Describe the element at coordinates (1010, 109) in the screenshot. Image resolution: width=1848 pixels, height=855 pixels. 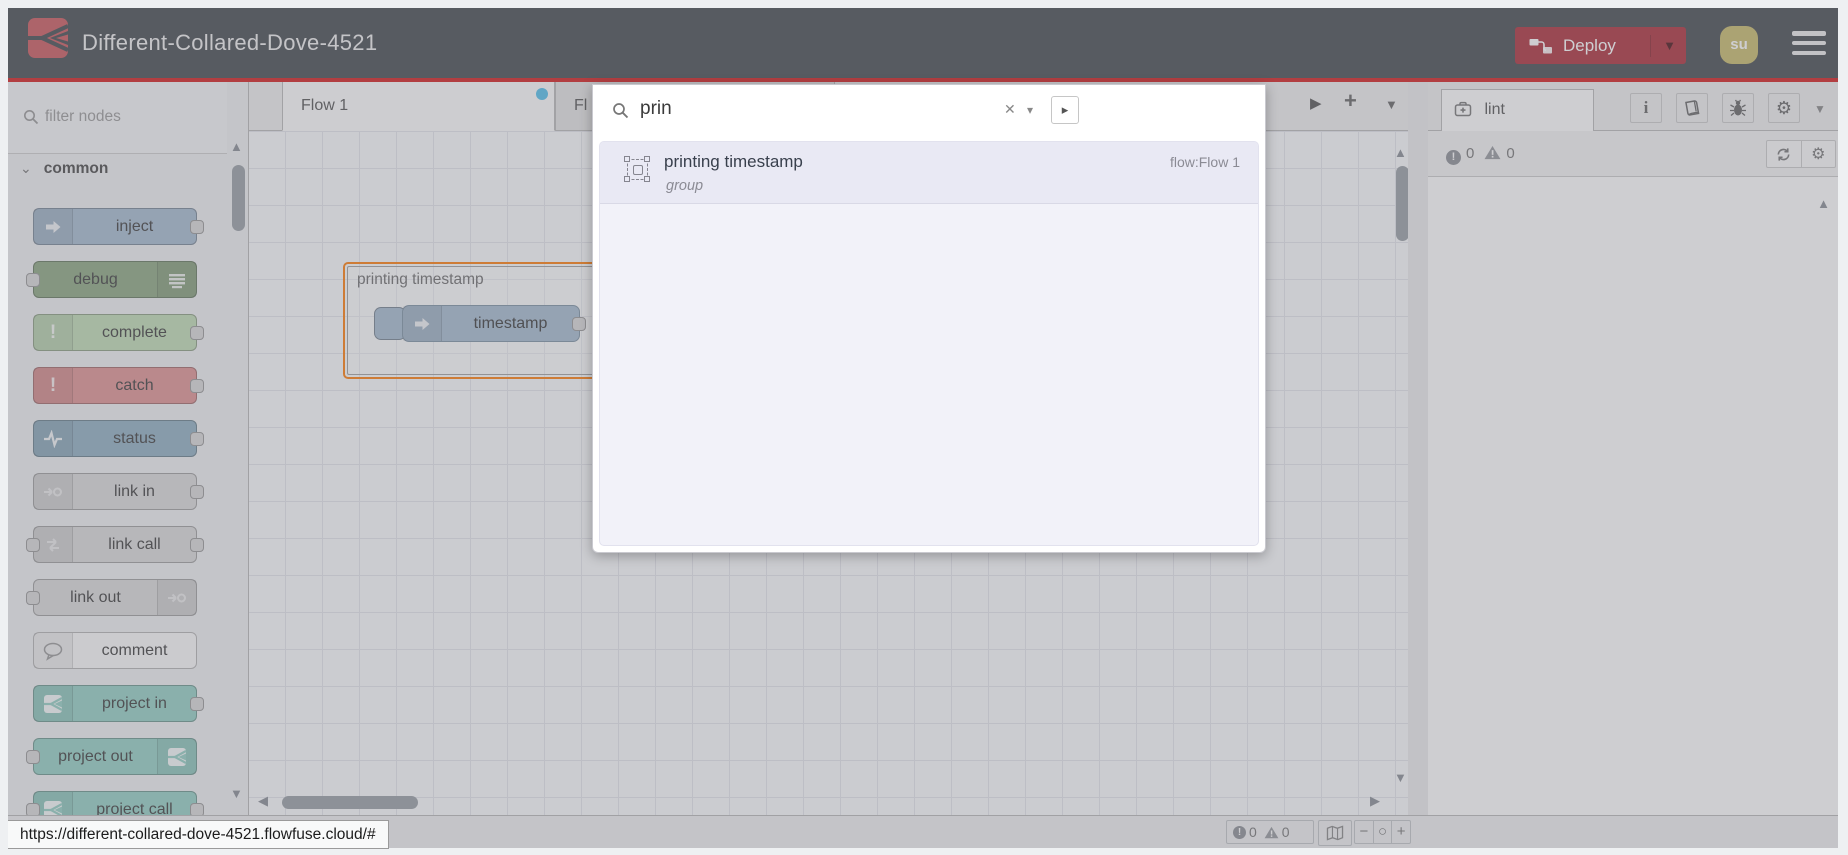
I see `clear-search-icon: ✕` at that location.